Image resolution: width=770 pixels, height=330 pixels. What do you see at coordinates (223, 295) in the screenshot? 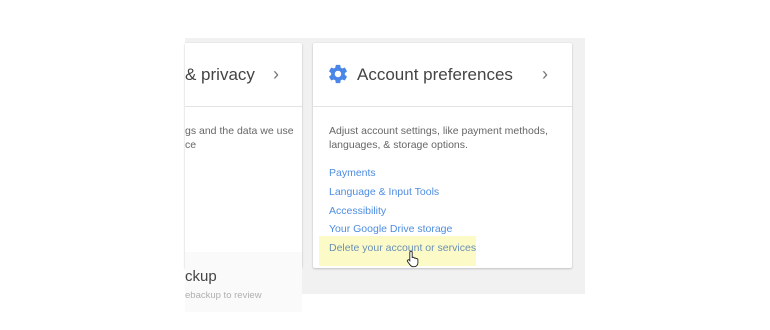
I see `backup-card-description: ebackup to review` at bounding box center [223, 295].